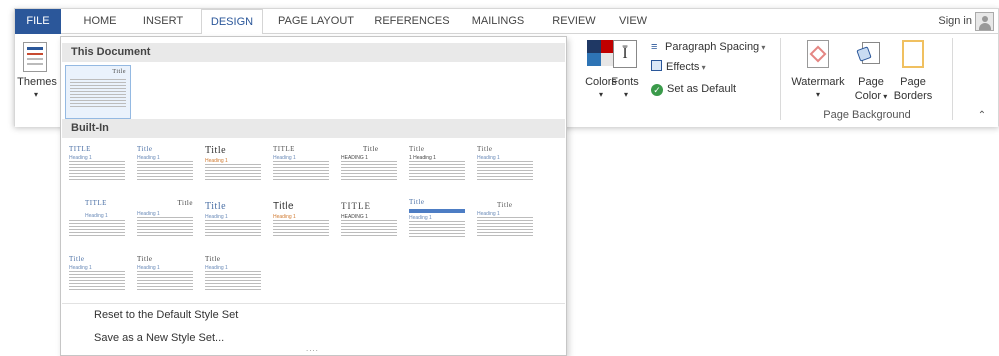 This screenshot has height=356, width=999. What do you see at coordinates (498, 21) in the screenshot?
I see `tab-mailings: MAILINGS` at bounding box center [498, 21].